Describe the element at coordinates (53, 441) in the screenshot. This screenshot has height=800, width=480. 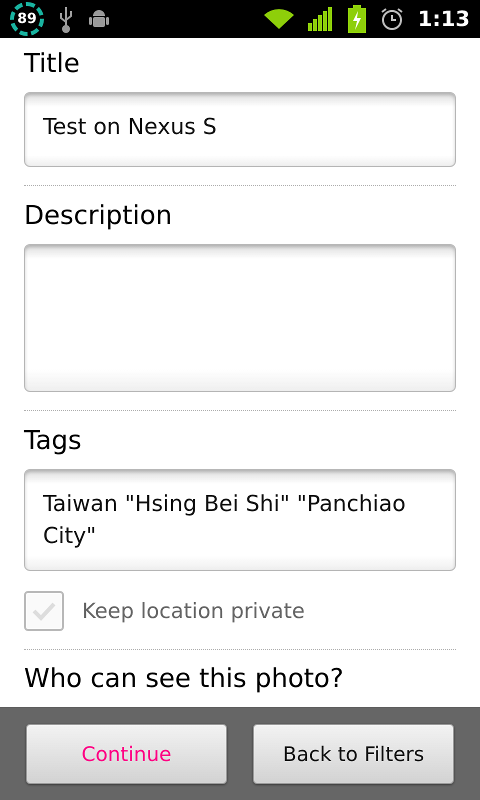
I see `field-label: Tags` at that location.